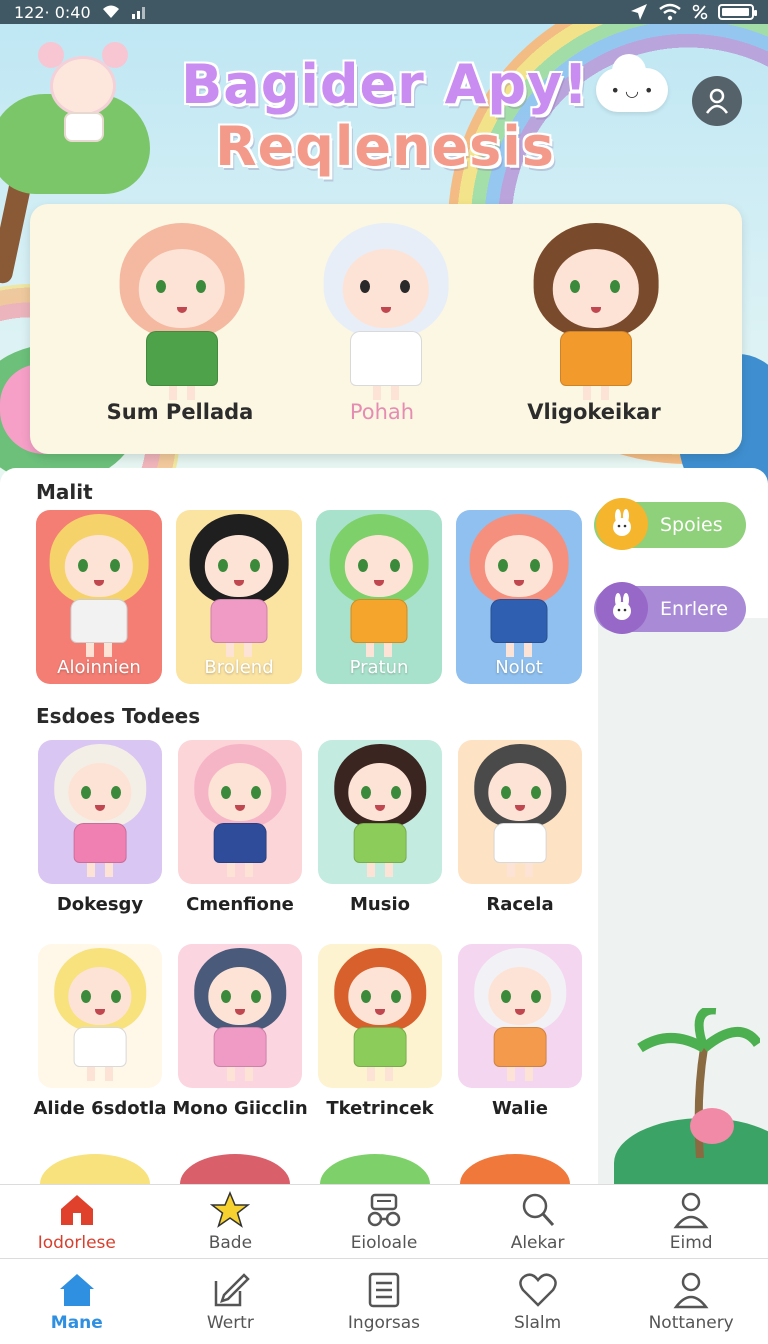  What do you see at coordinates (384, 12) in the screenshot?
I see `status-bar: 122· 0:40` at bounding box center [384, 12].